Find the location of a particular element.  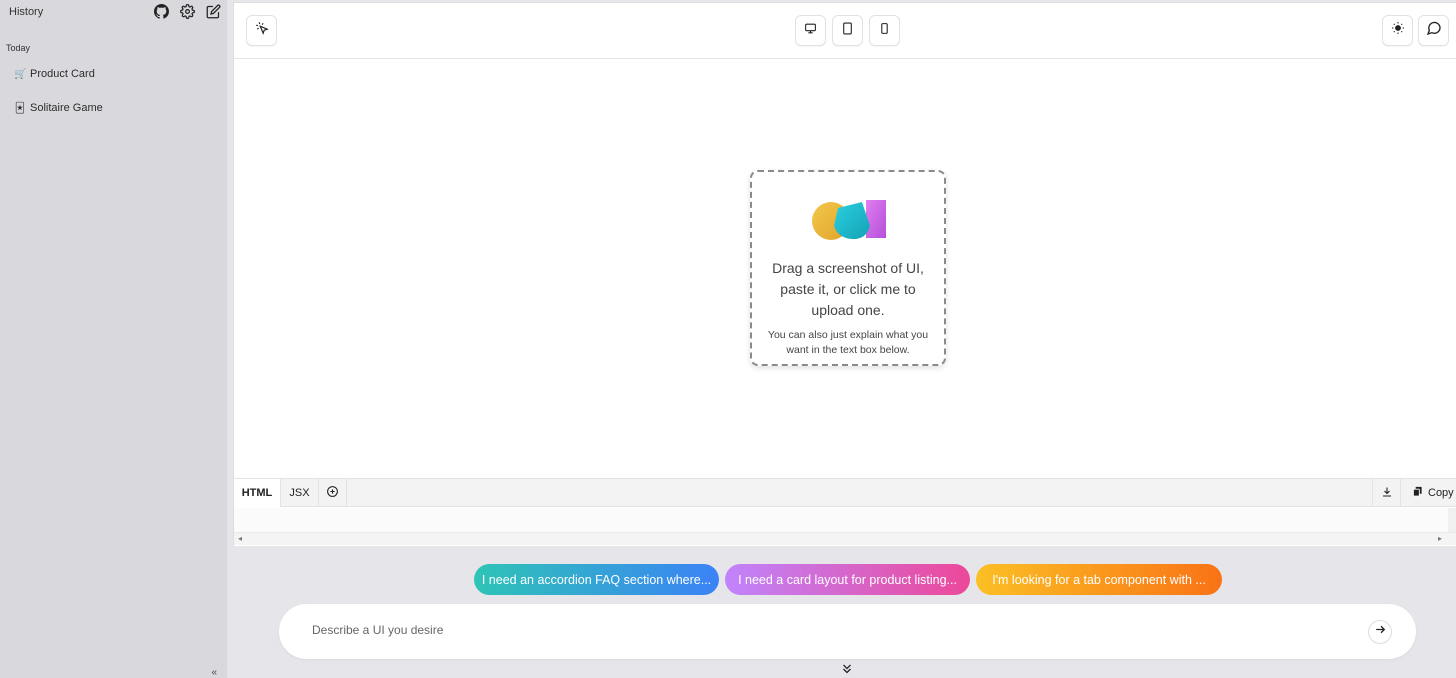

history-item-label: Solitaire Game is located at coordinates (66, 108).